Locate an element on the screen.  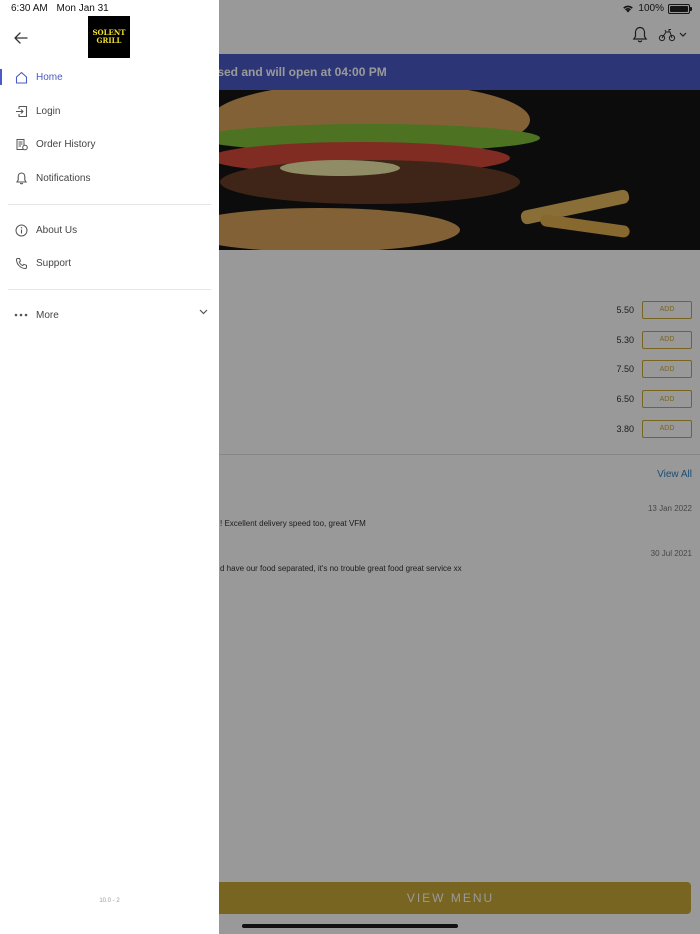
phone-icon is located at coordinates (21, 263).